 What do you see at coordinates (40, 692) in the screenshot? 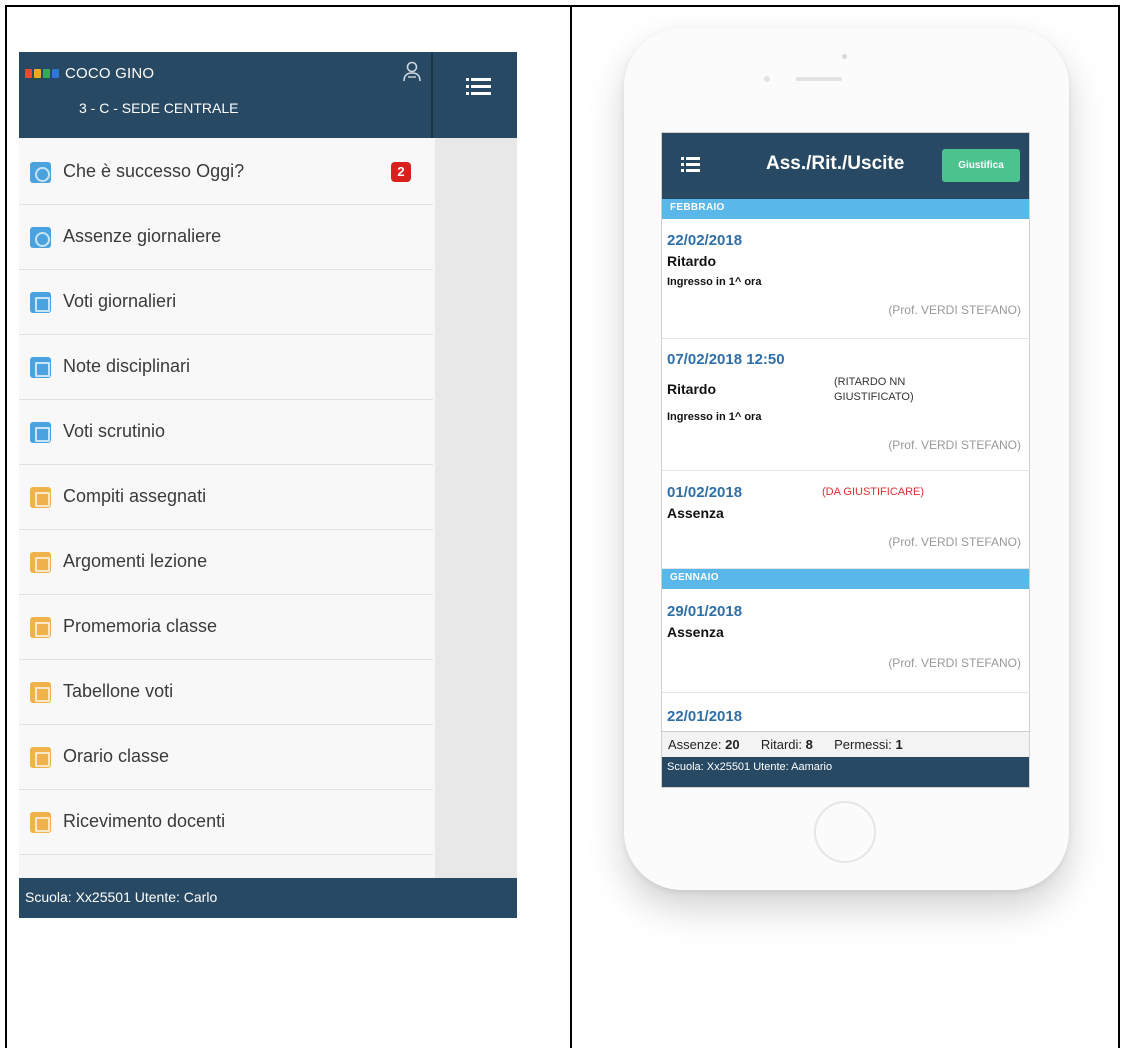
I see `board-icon` at bounding box center [40, 692].